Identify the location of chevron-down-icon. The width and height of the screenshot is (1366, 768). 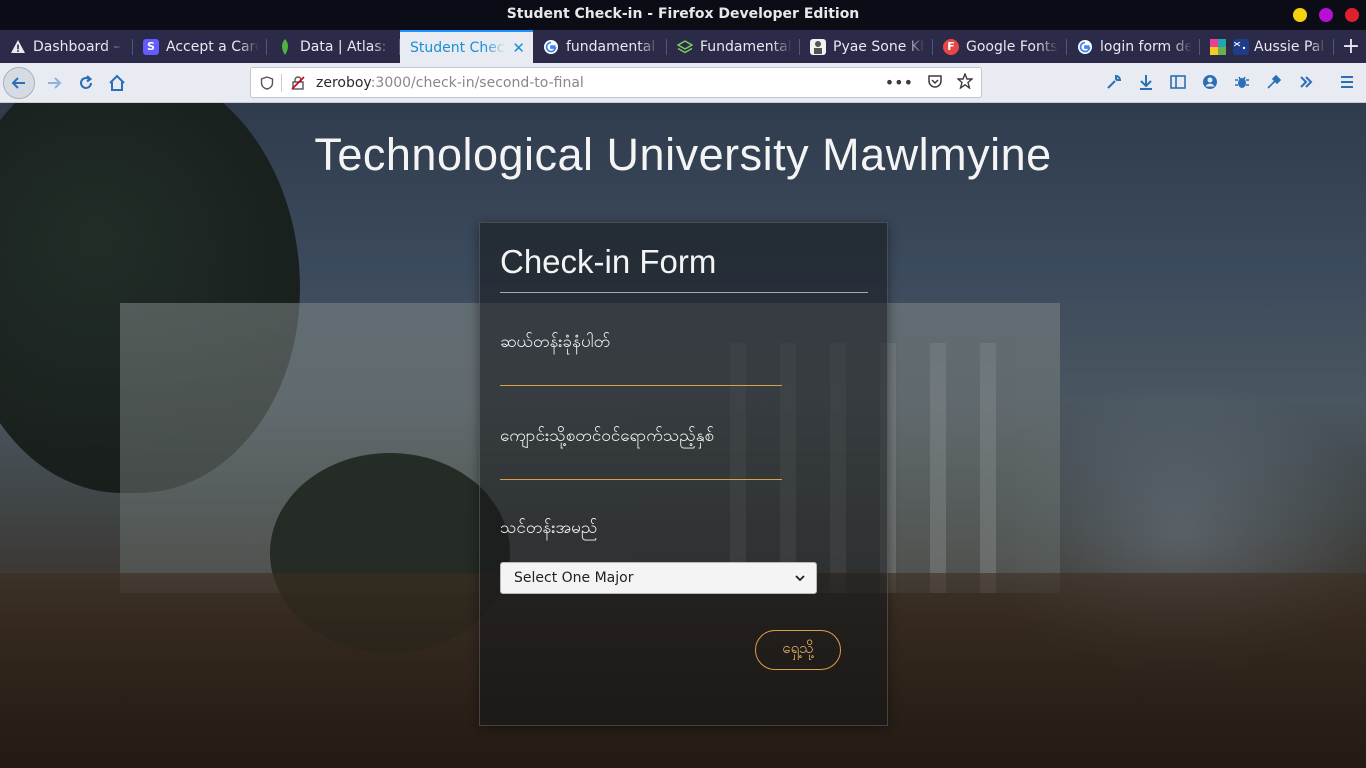
(800, 578).